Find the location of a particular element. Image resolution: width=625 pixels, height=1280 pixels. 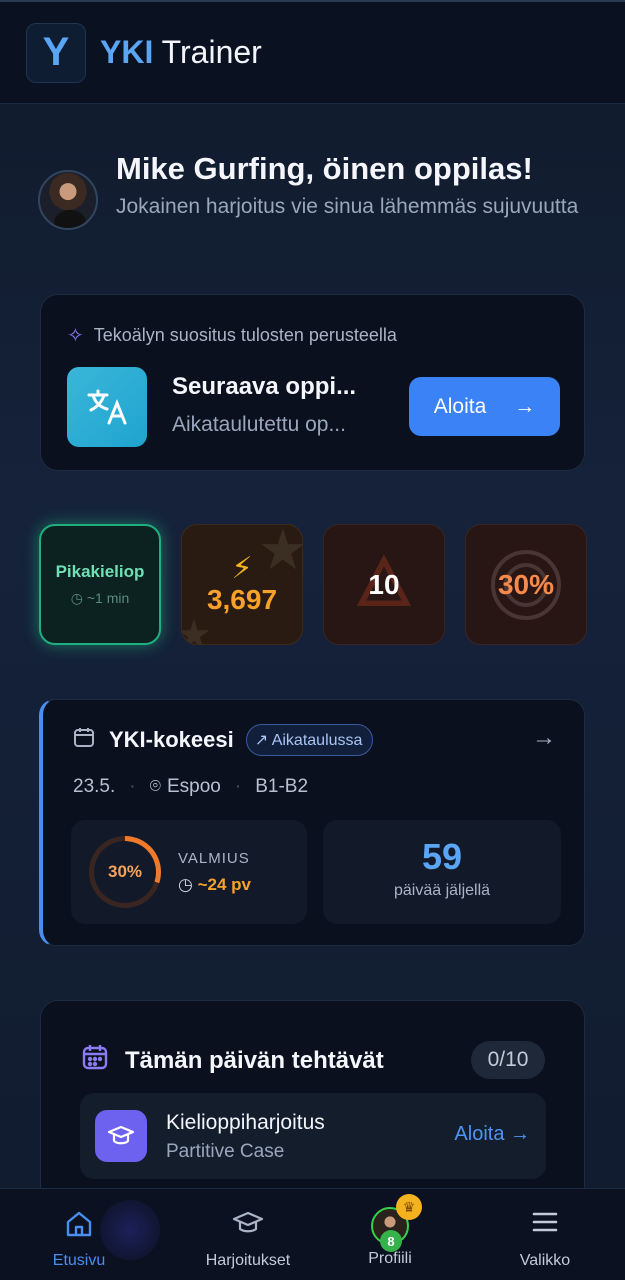

status-badge-label: Aikataulussa is located at coordinates (317, 740).